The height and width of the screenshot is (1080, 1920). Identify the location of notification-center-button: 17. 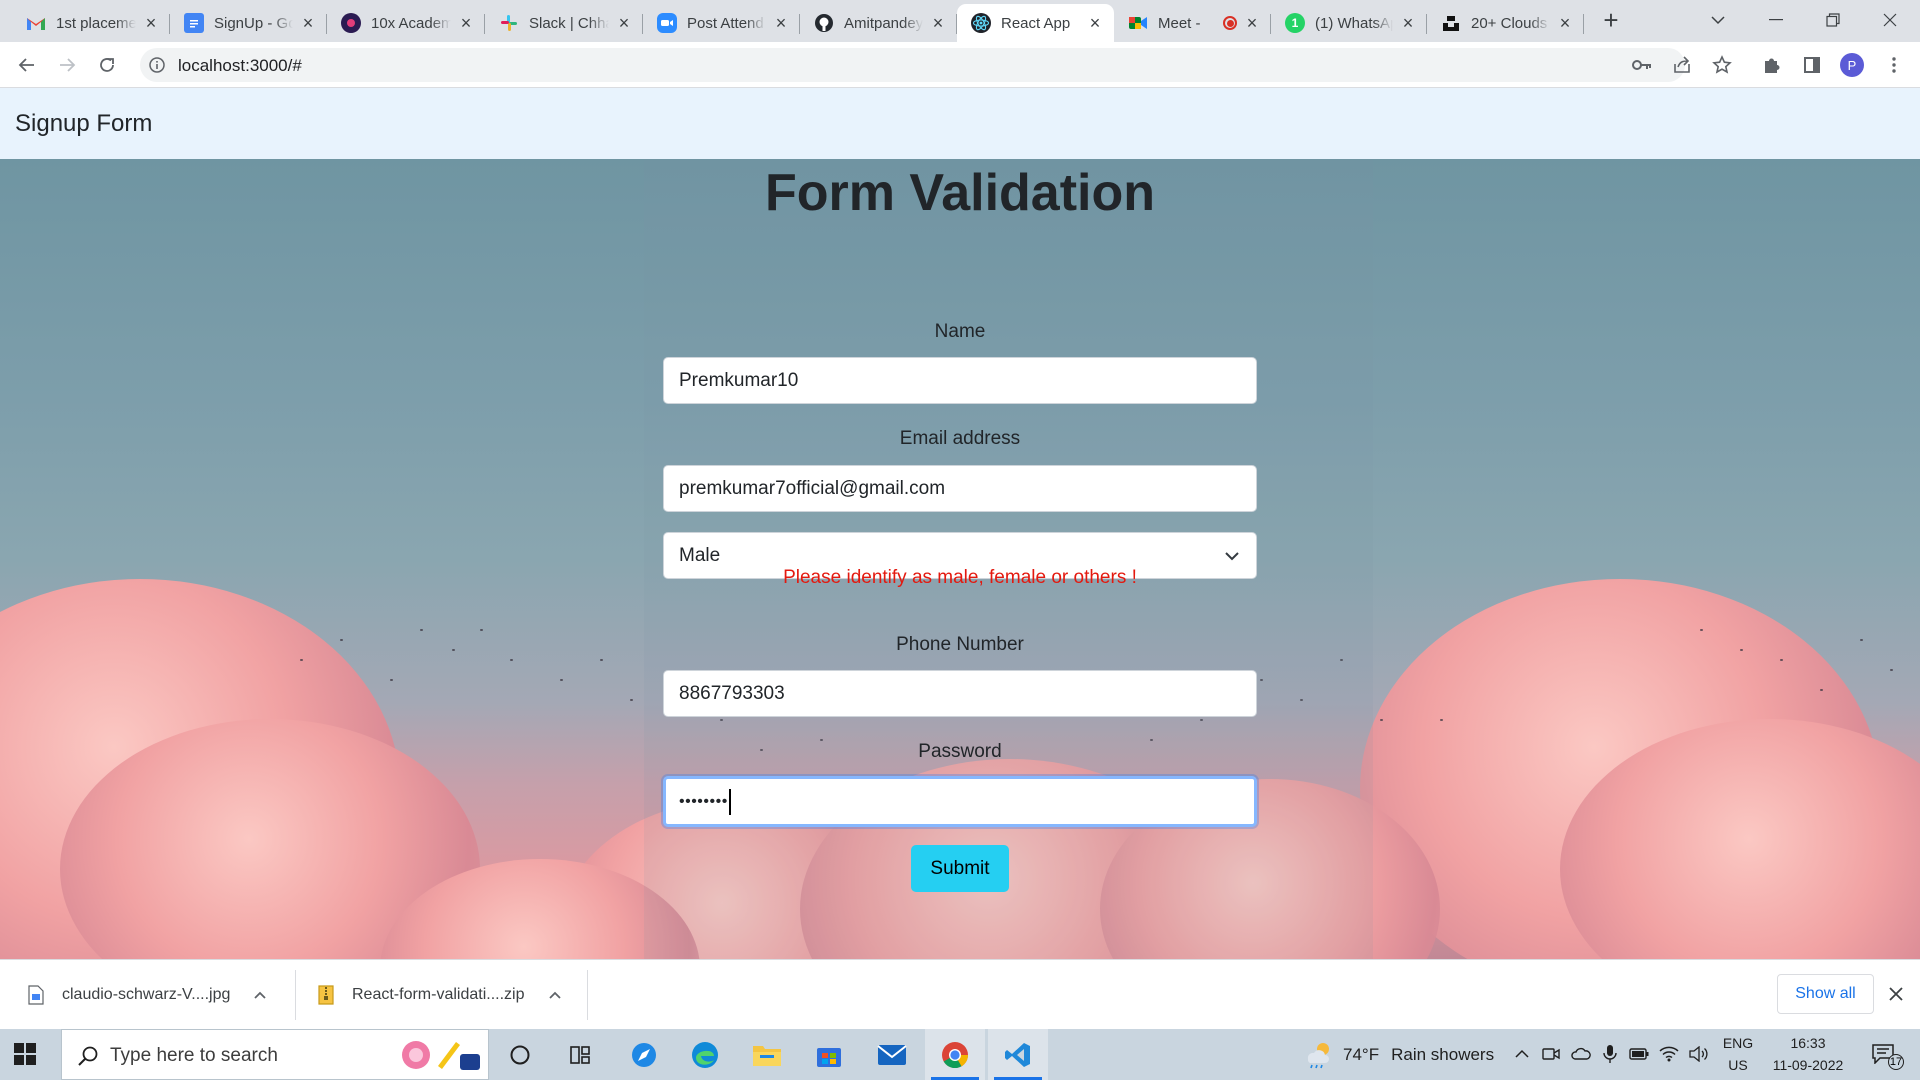
(1886, 1057).